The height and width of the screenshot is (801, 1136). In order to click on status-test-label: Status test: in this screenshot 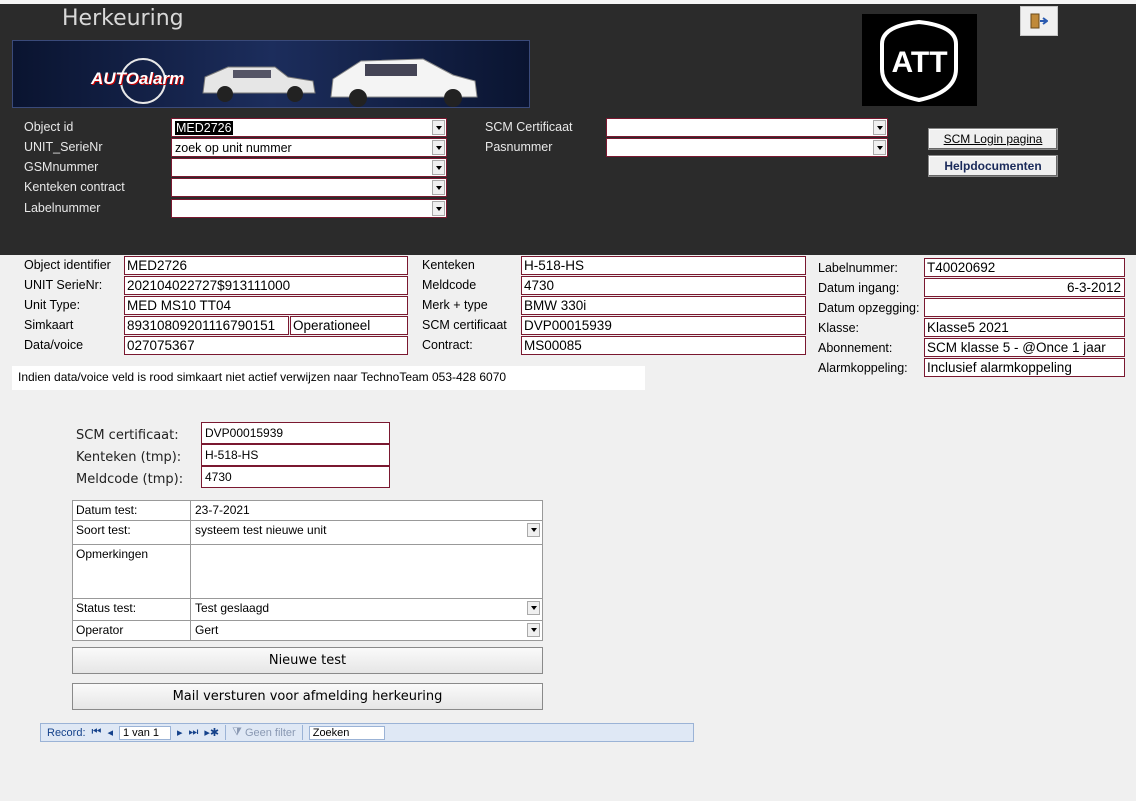, I will do `click(132, 609)`.